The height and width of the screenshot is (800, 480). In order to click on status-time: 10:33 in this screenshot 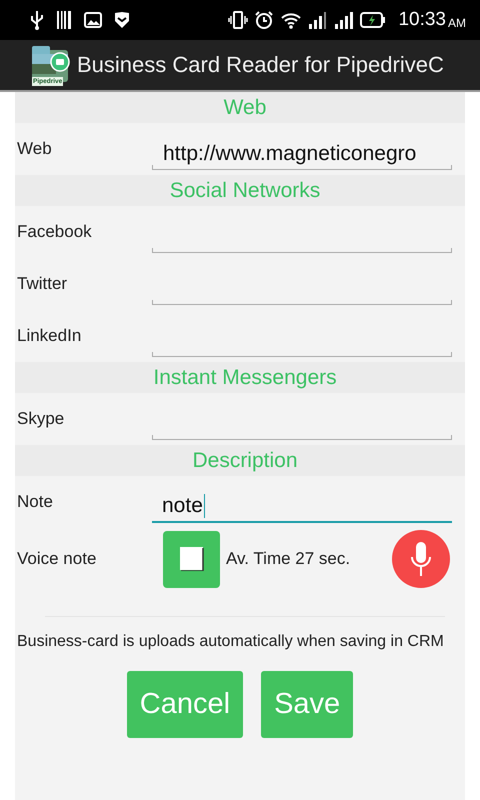, I will do `click(422, 20)`.